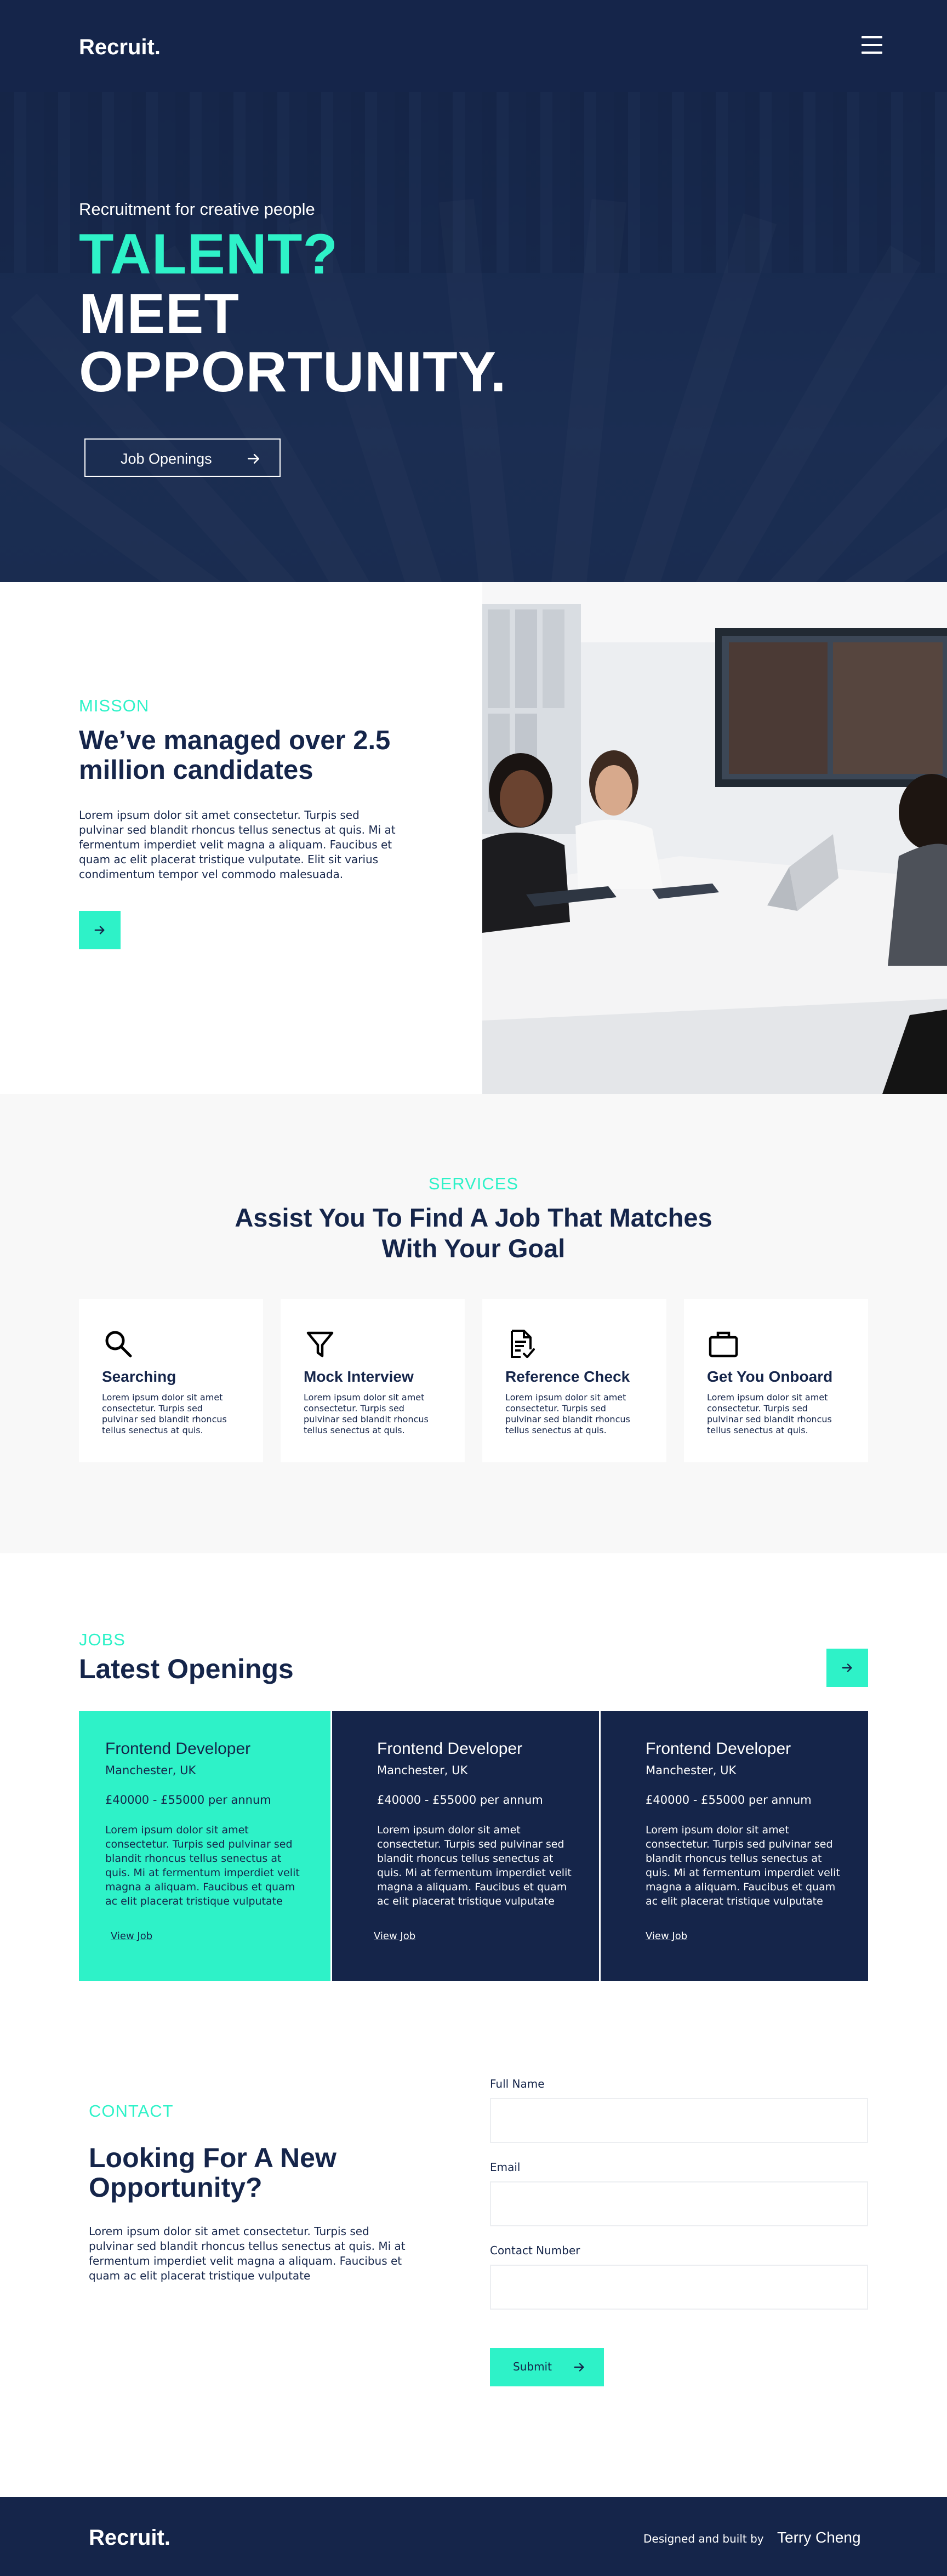 The width and height of the screenshot is (947, 2576). I want to click on email-field, so click(679, 2203).